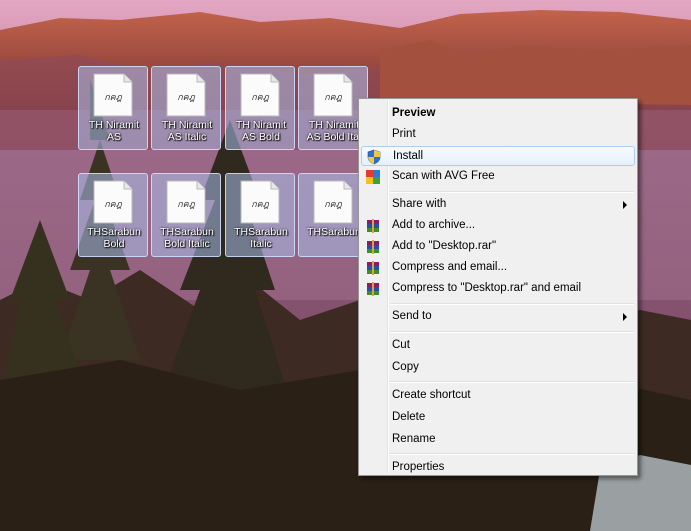  Describe the element at coordinates (113, 215) in the screenshot. I see `font-file-tile: กคฎ THSarabun Bold` at that location.